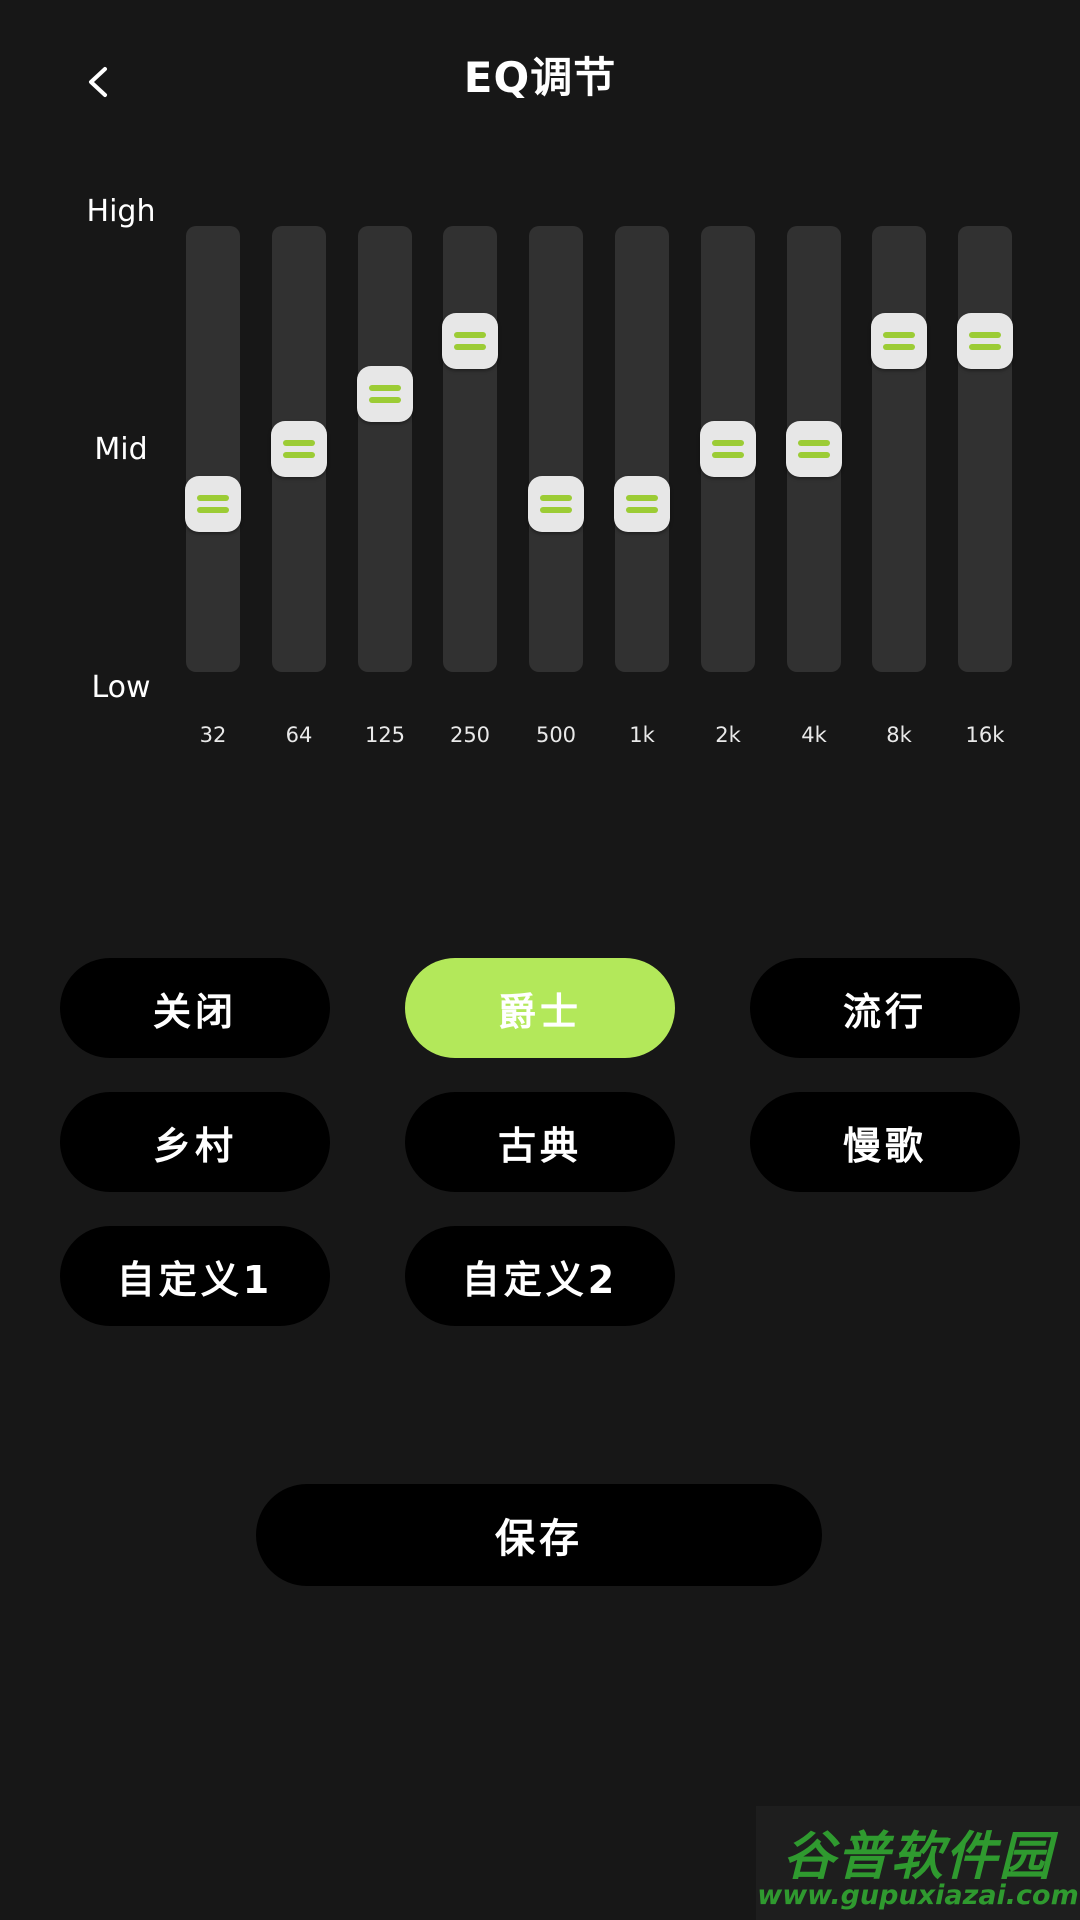  What do you see at coordinates (195, 1008) in the screenshot?
I see `preset-button: 关闭` at bounding box center [195, 1008].